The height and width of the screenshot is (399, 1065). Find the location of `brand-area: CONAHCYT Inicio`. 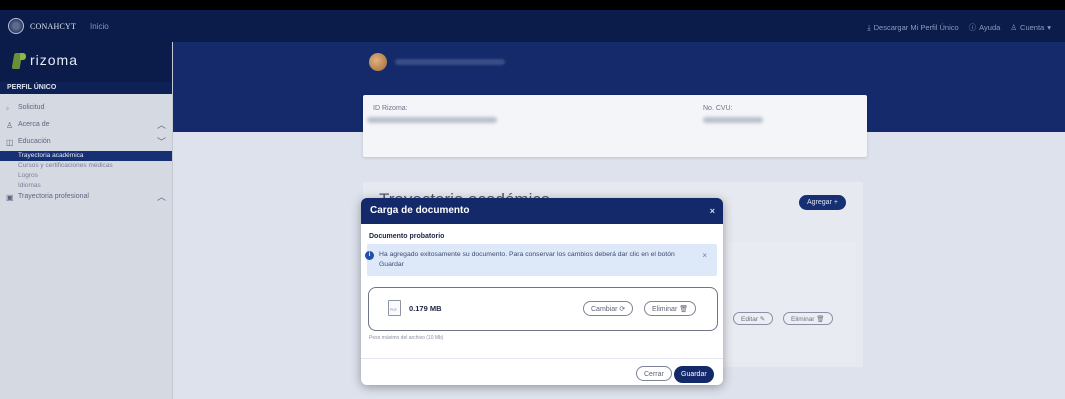

brand-area: CONAHCYT Inicio is located at coordinates (58, 26).